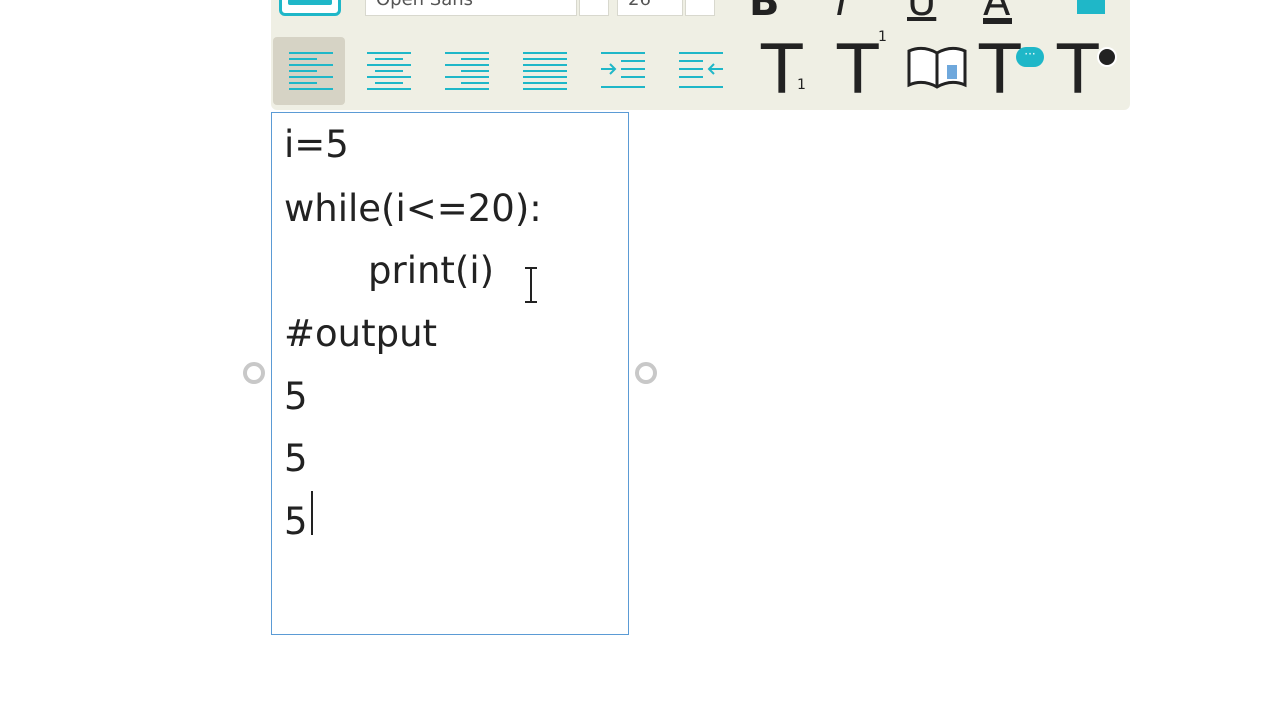 This screenshot has width=1280, height=720. I want to click on font-family-select: Open Sans, so click(471, 8).